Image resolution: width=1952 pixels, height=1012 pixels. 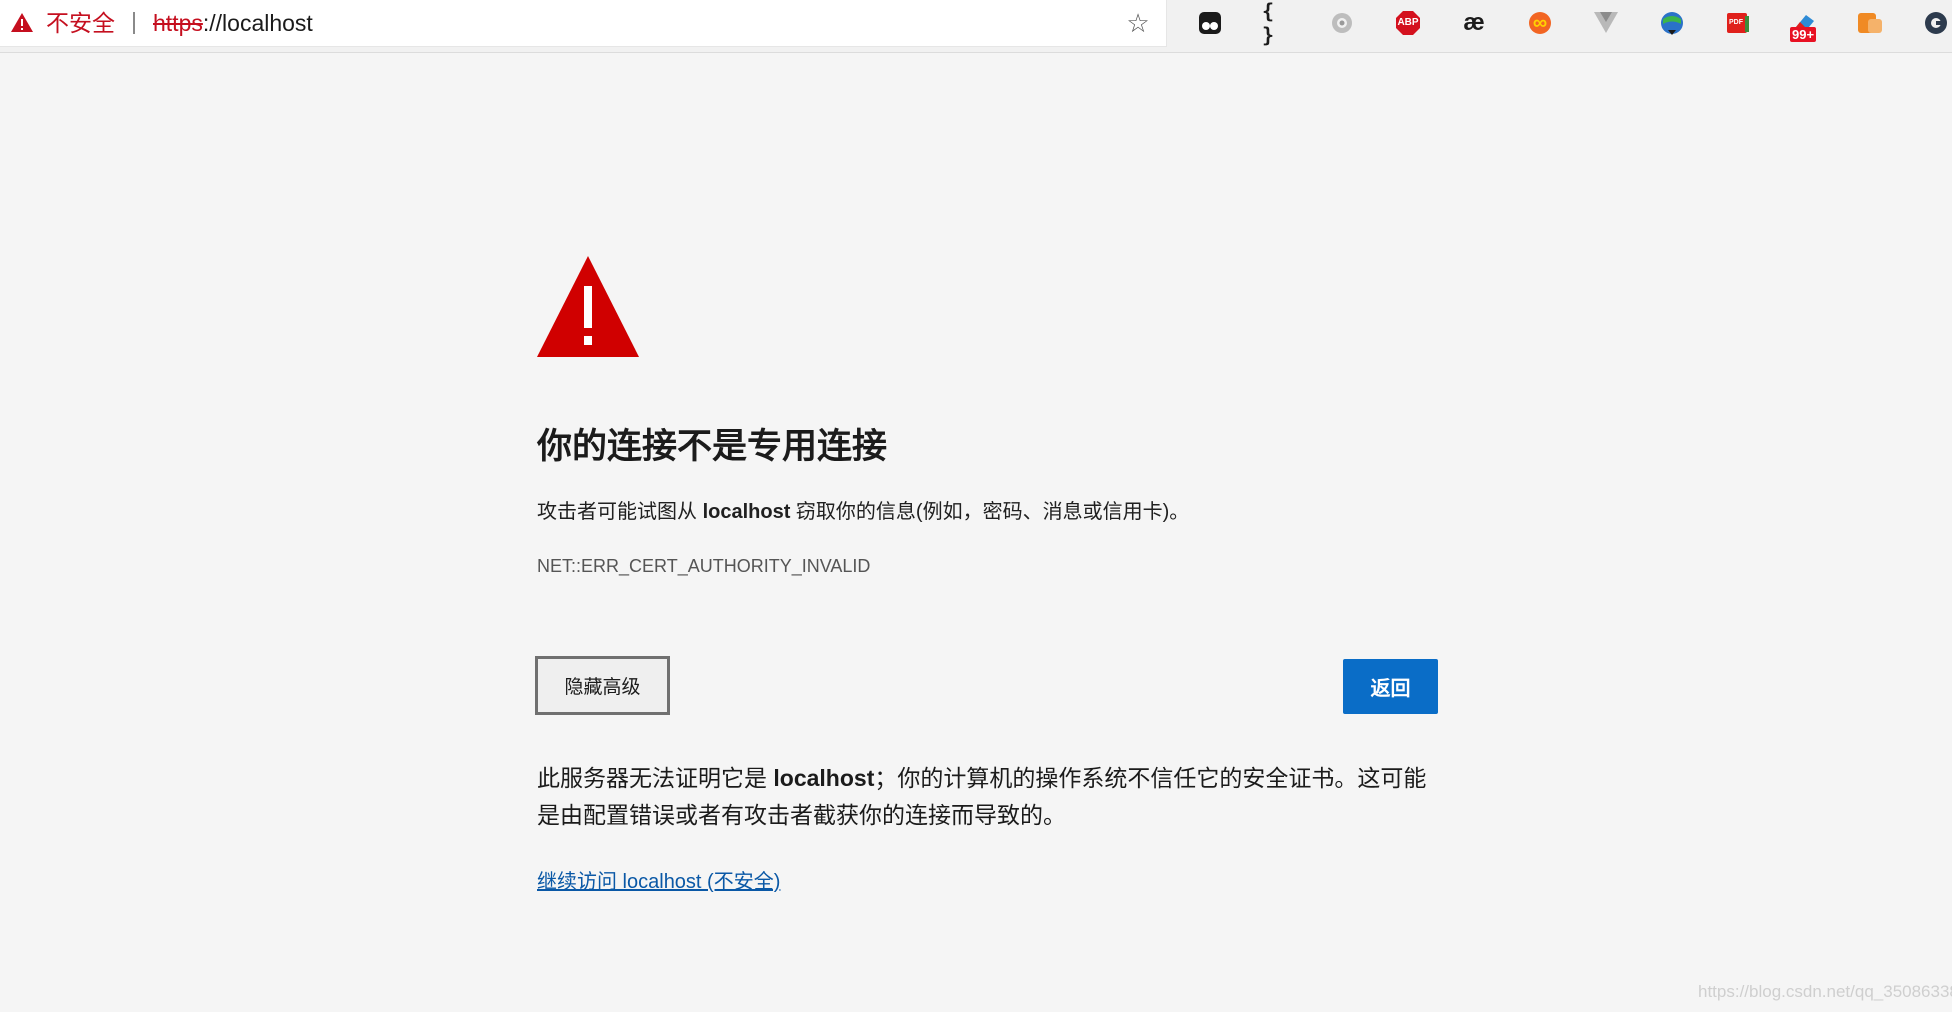 I want to click on json-viewer-label: { }, so click(x=1268, y=23).